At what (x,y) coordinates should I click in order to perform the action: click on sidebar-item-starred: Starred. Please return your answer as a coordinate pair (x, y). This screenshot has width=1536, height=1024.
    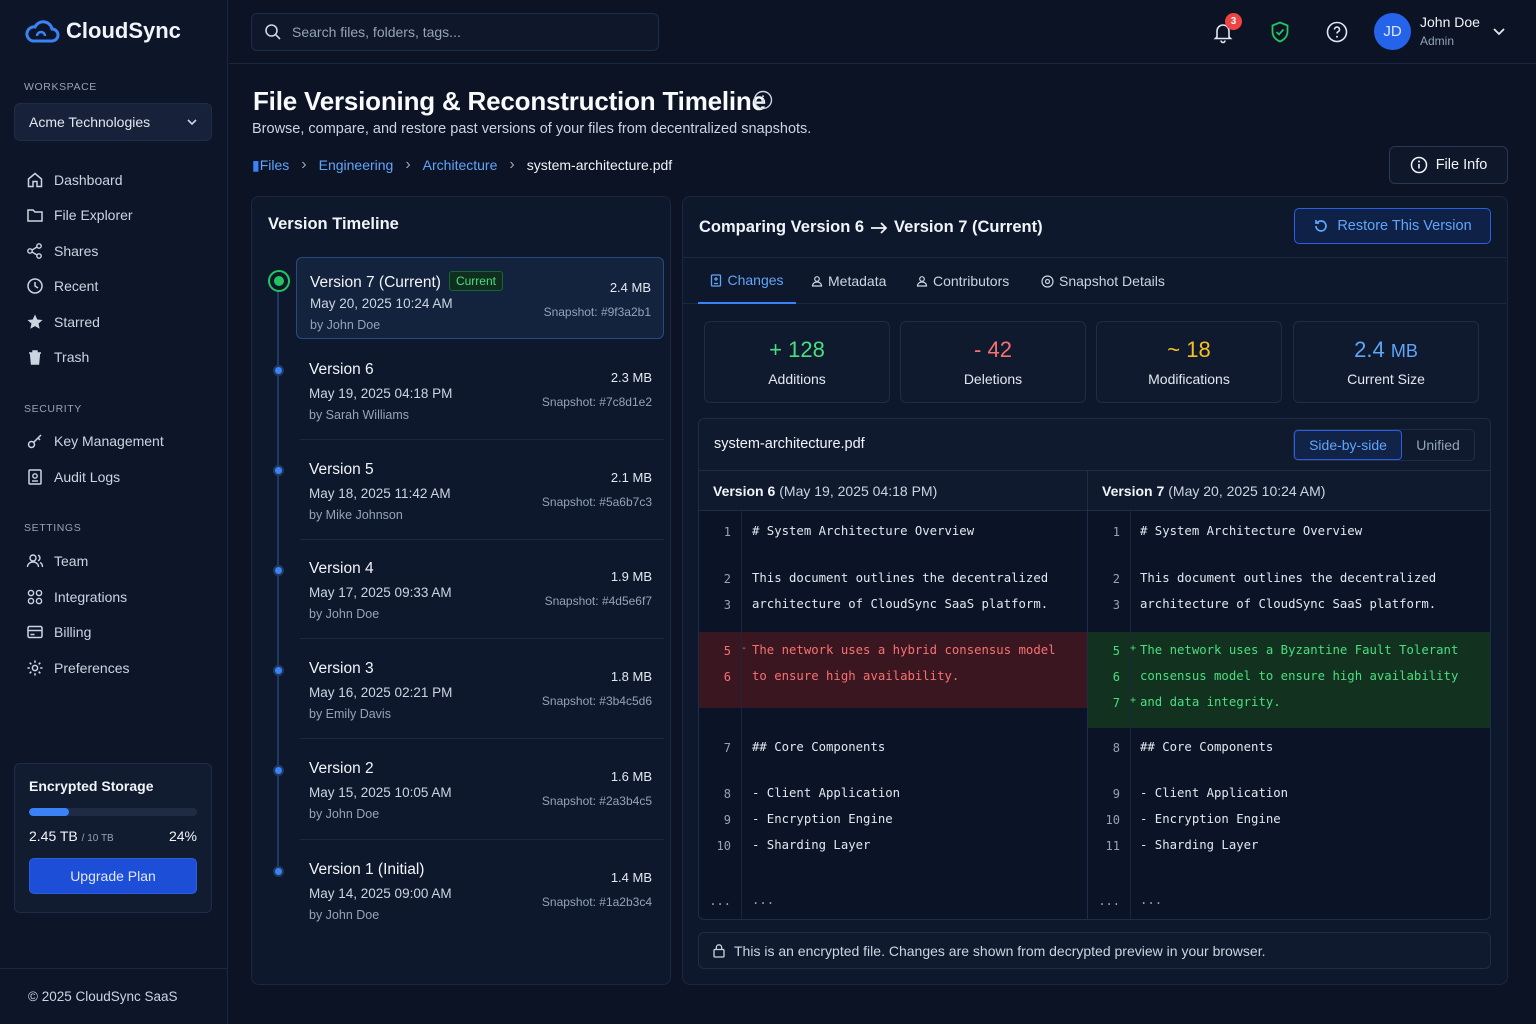
    Looking at the image, I should click on (113, 322).